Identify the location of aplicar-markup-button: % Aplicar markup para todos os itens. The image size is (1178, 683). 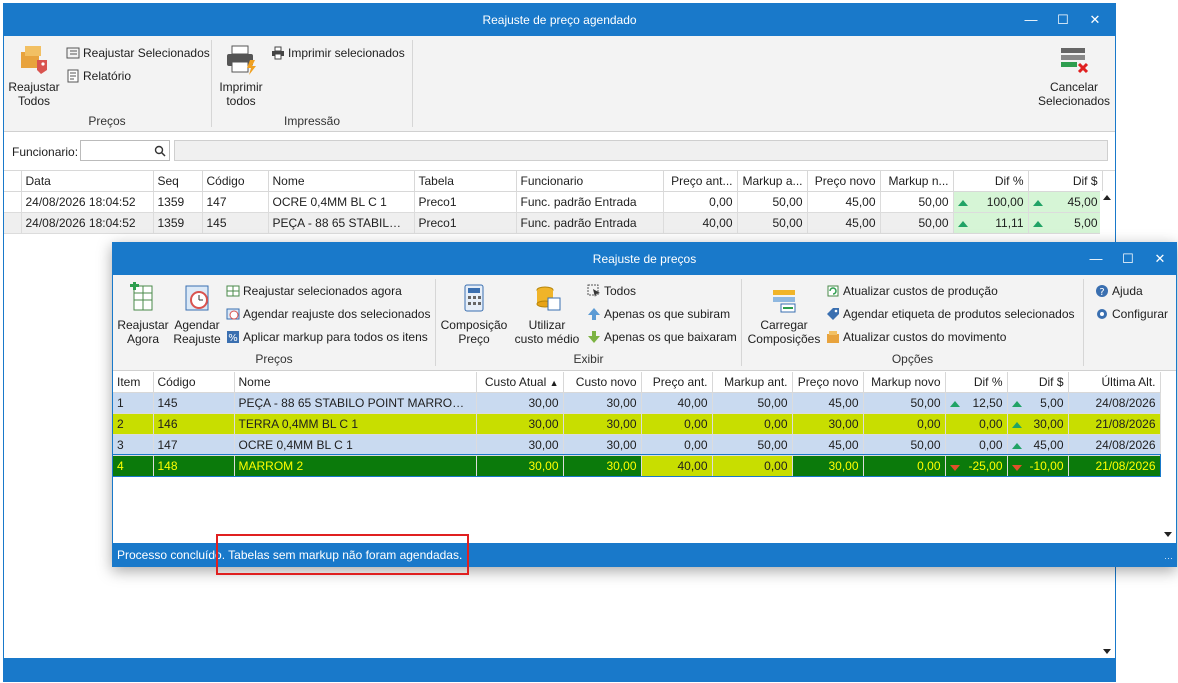
(327, 337).